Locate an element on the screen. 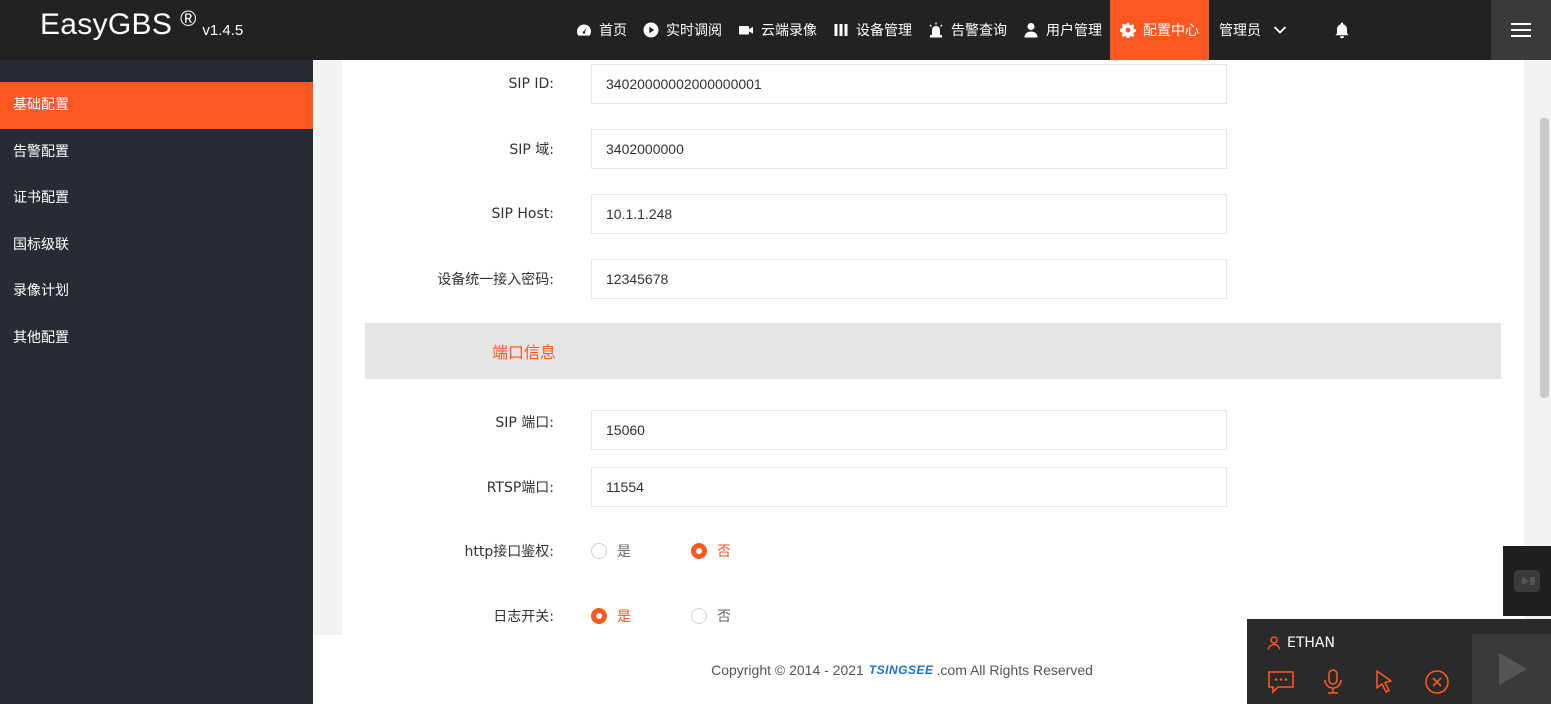  port-info-section-header: 端口信息 is located at coordinates (933, 351).